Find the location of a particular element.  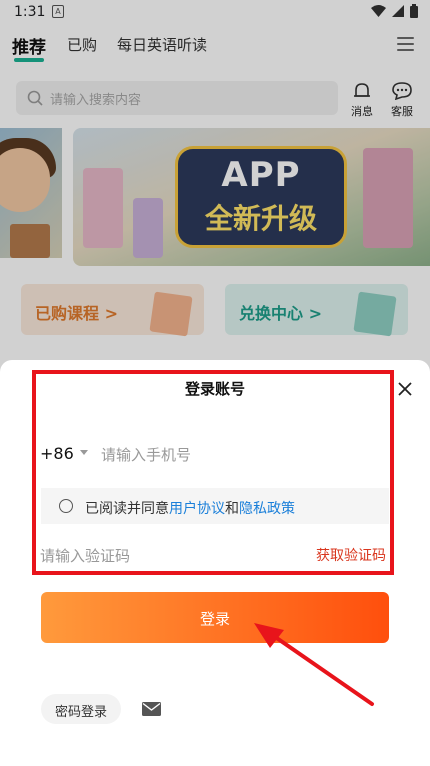

password-login-label: 密码登录 is located at coordinates (80, 712).